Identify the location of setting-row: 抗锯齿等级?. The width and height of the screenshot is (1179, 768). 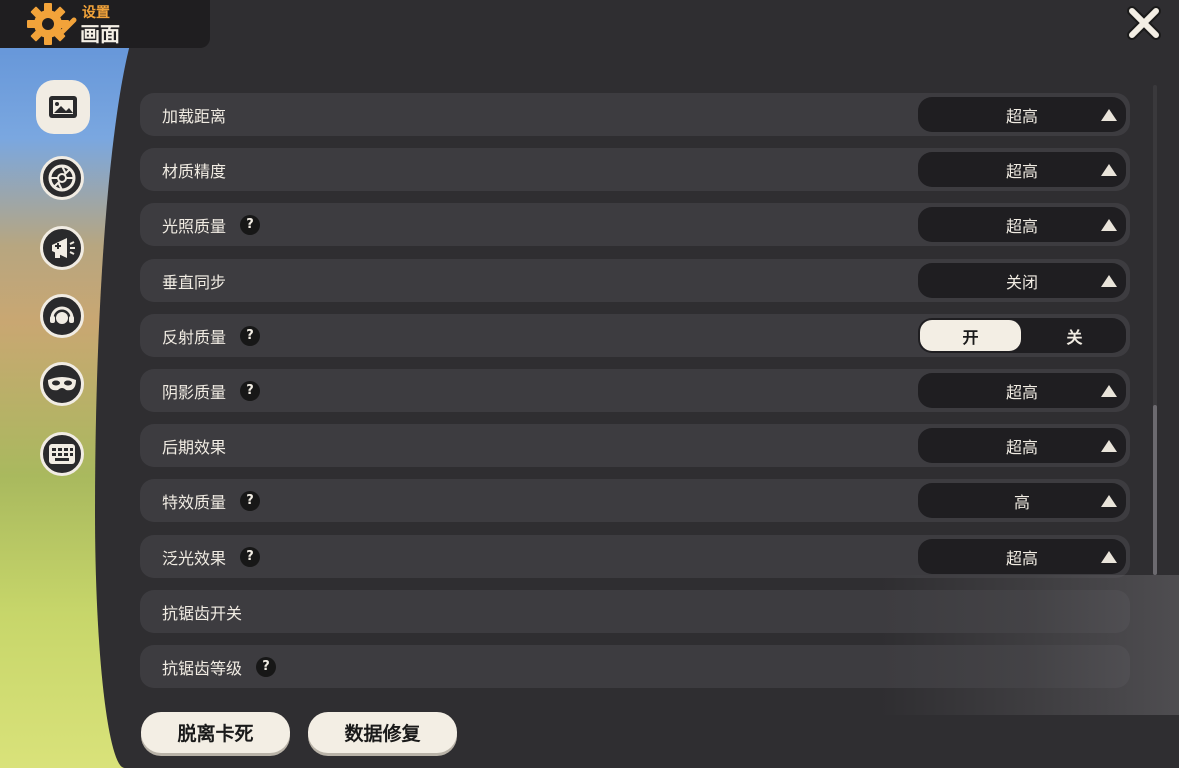
(635, 666).